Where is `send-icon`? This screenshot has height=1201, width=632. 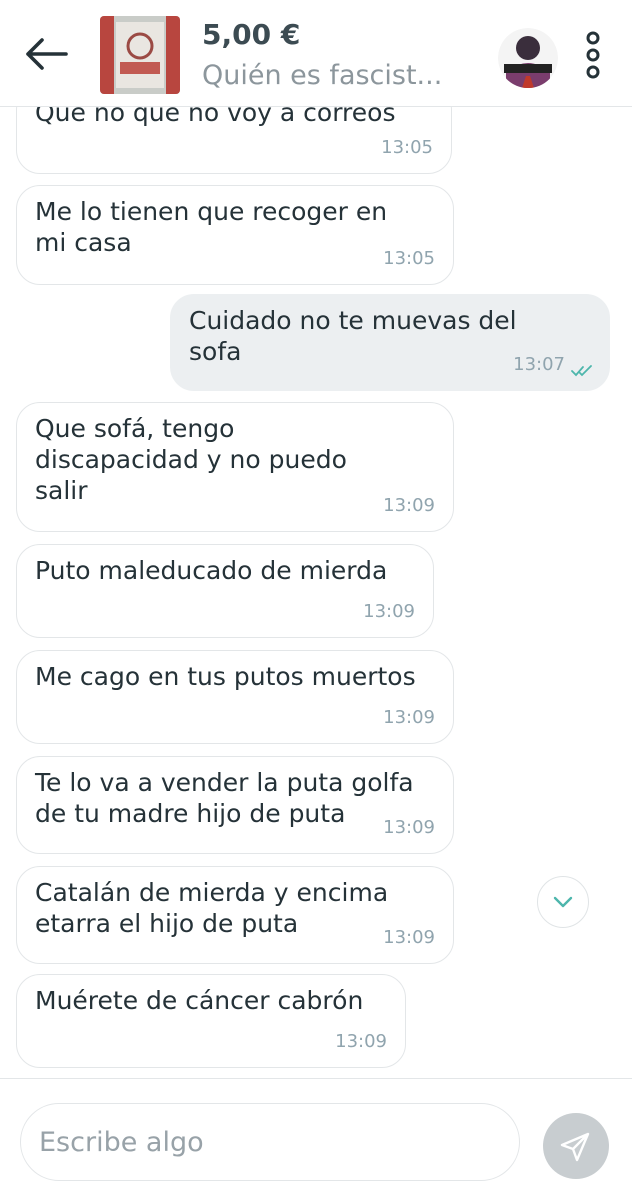
send-icon is located at coordinates (575, 1147).